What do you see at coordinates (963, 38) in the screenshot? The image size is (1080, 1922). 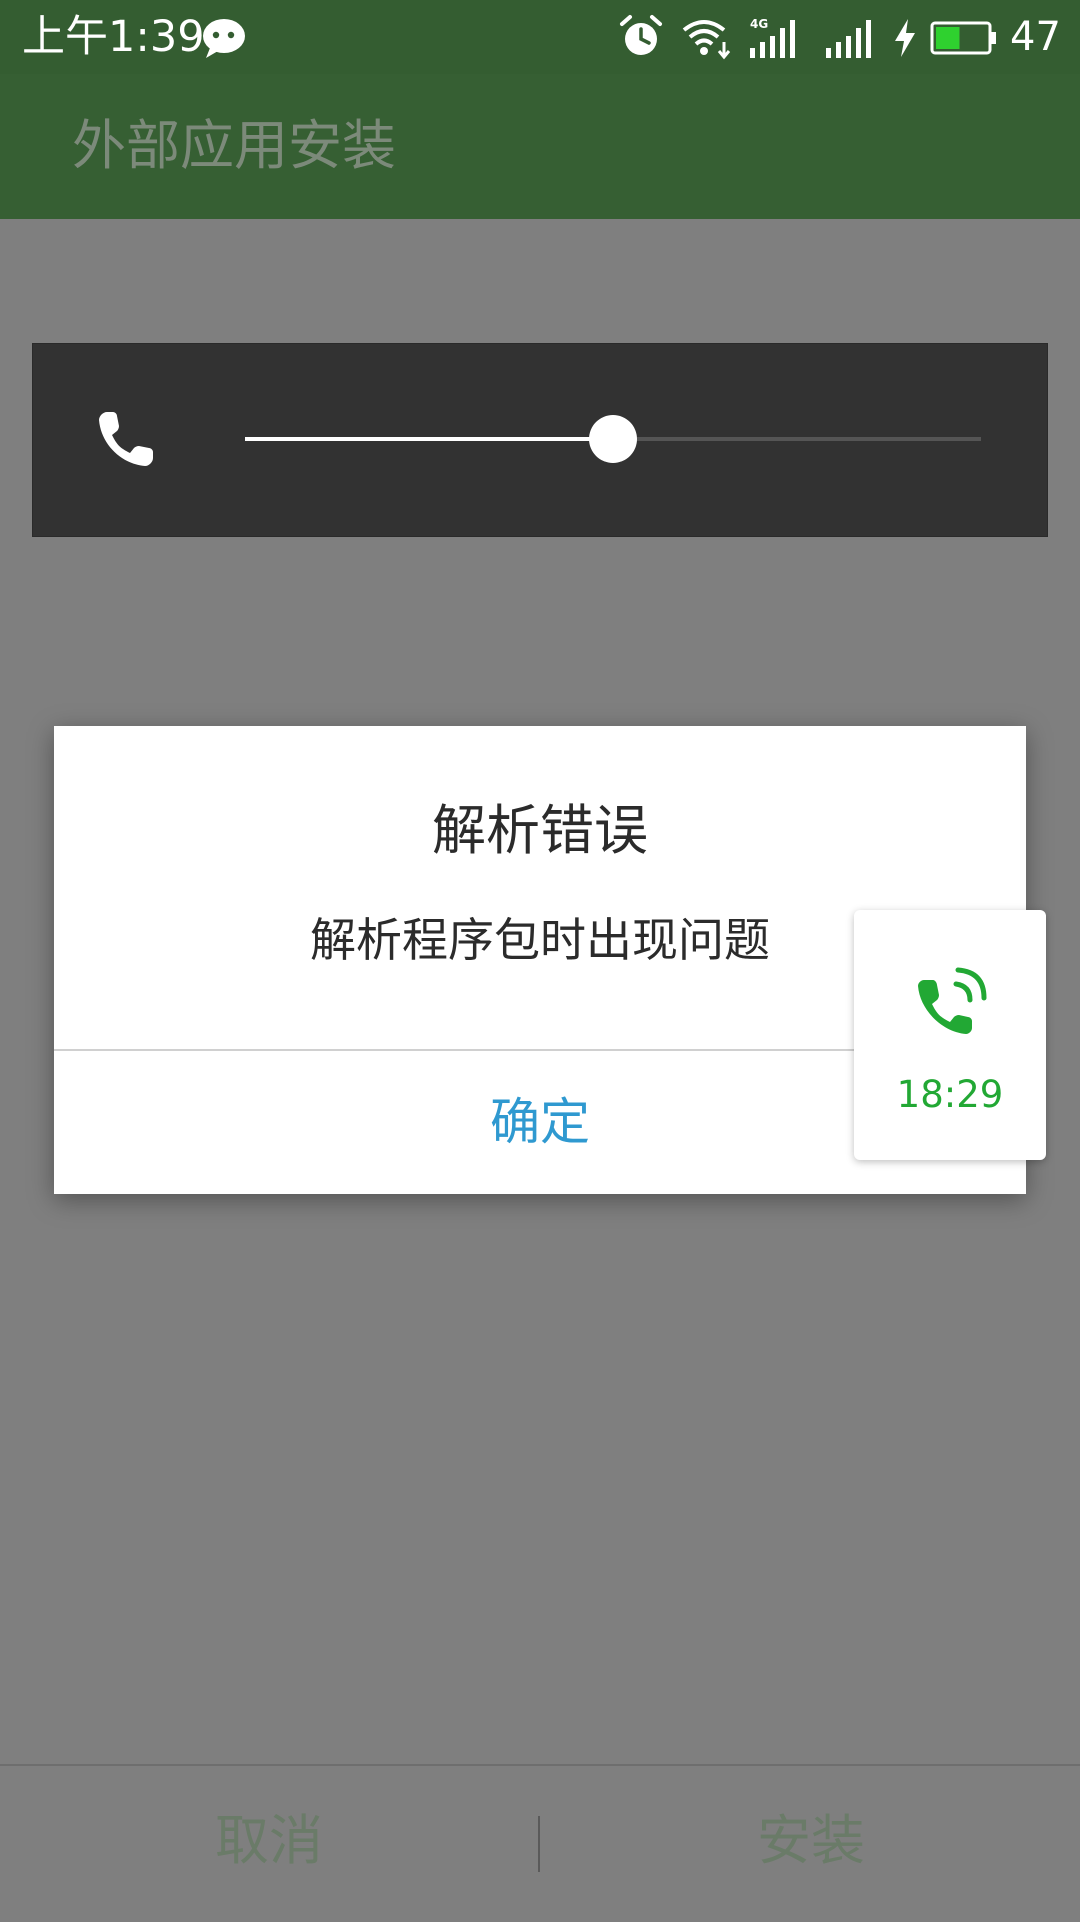 I see `battery-icon` at bounding box center [963, 38].